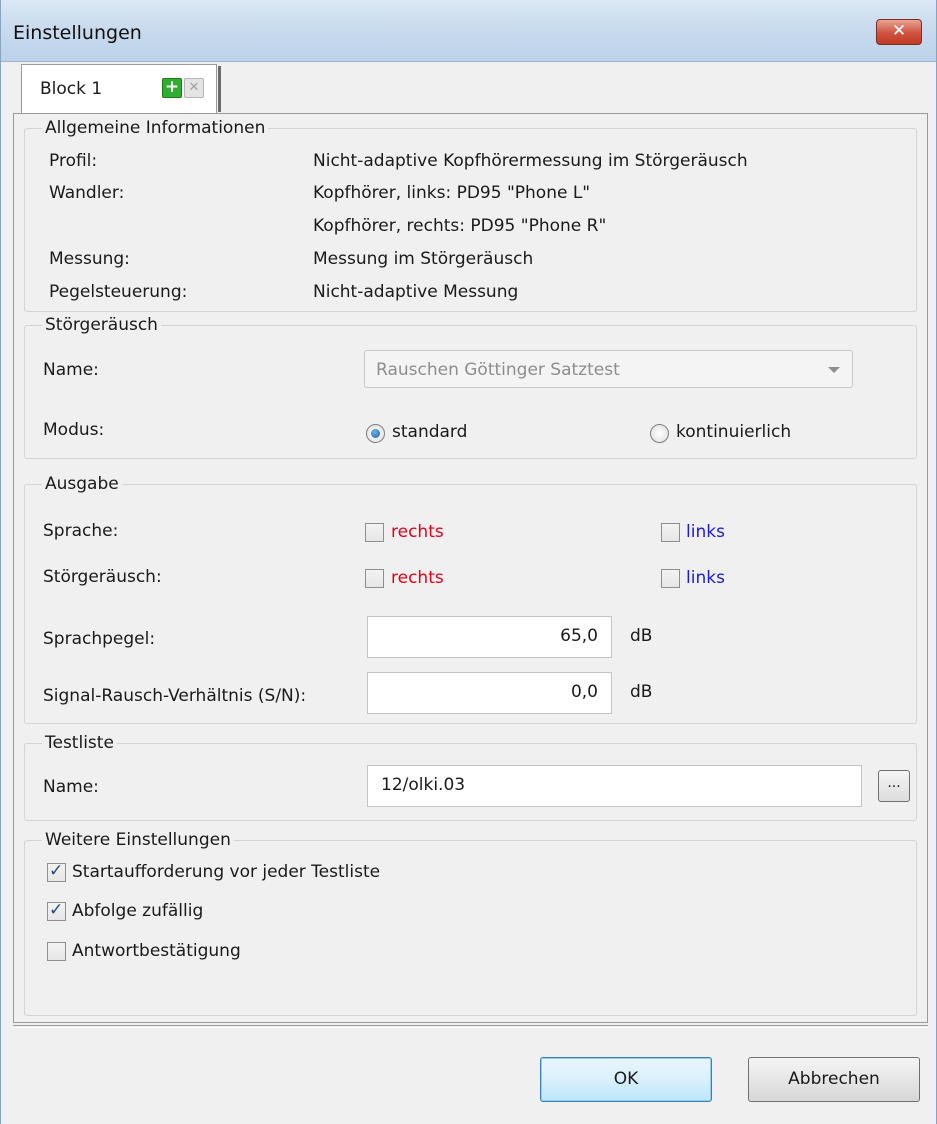 This screenshot has width=937, height=1124. What do you see at coordinates (460, 226) in the screenshot?
I see `wandler-value-right: Kopfhörer, rechts: PD95 "Phone R"` at bounding box center [460, 226].